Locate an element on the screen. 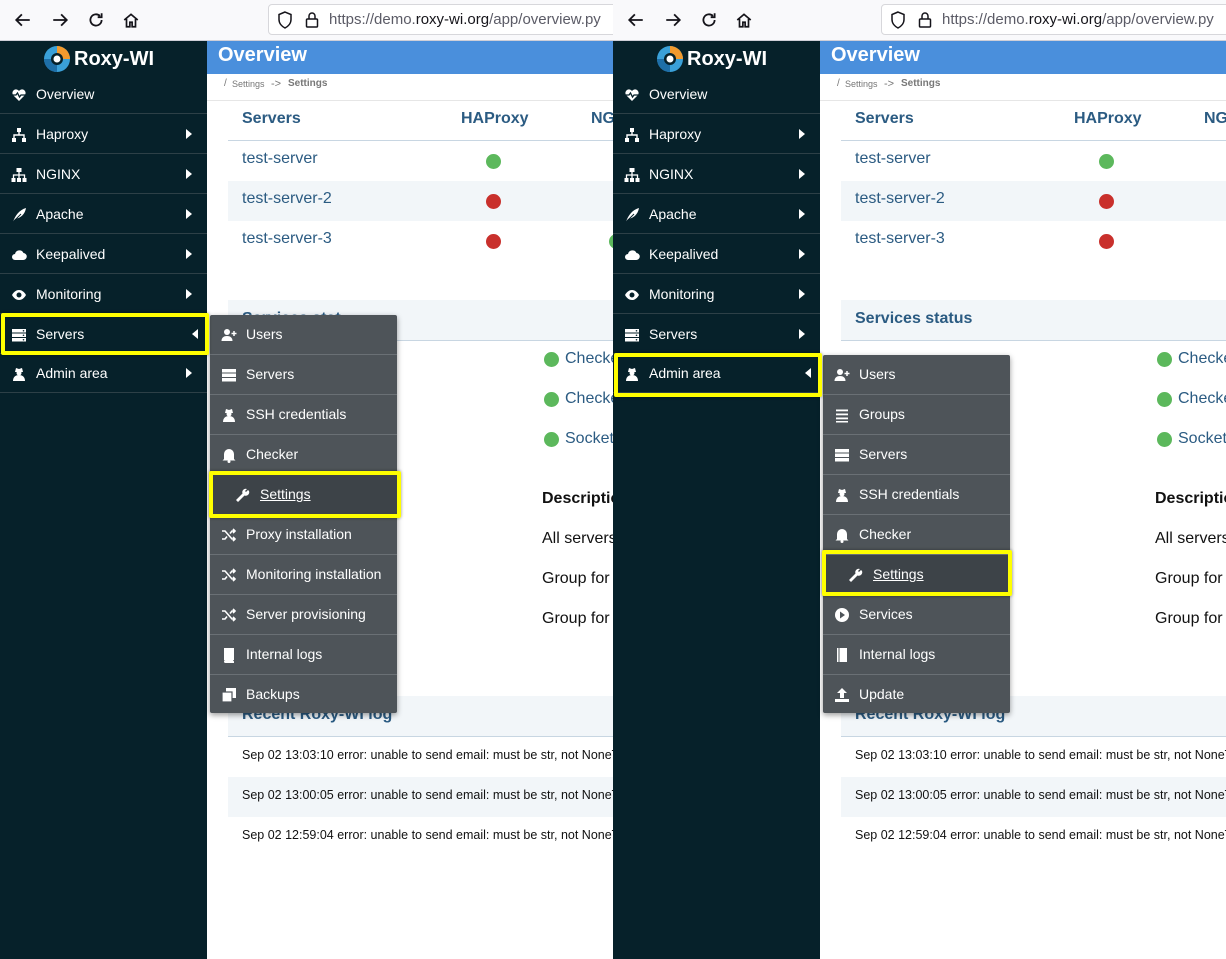  dropdown-item-services: Services is located at coordinates (916, 615).